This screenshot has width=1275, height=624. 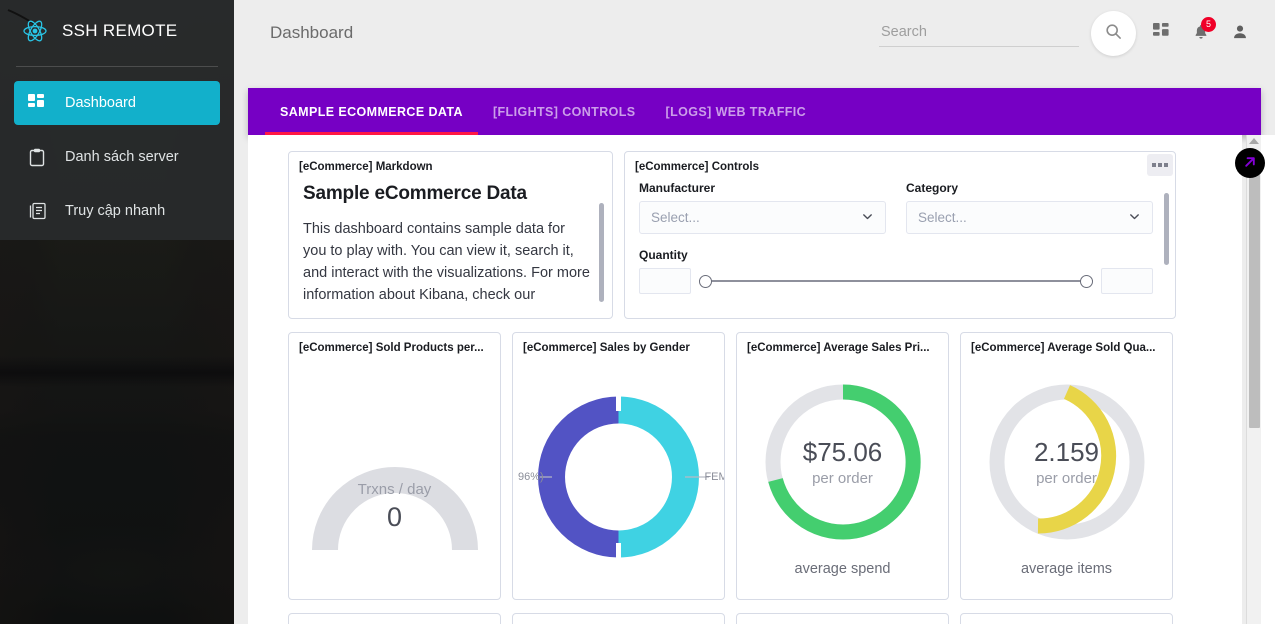 What do you see at coordinates (601, 252) in the screenshot?
I see `markdown-scrollbar` at bounding box center [601, 252].